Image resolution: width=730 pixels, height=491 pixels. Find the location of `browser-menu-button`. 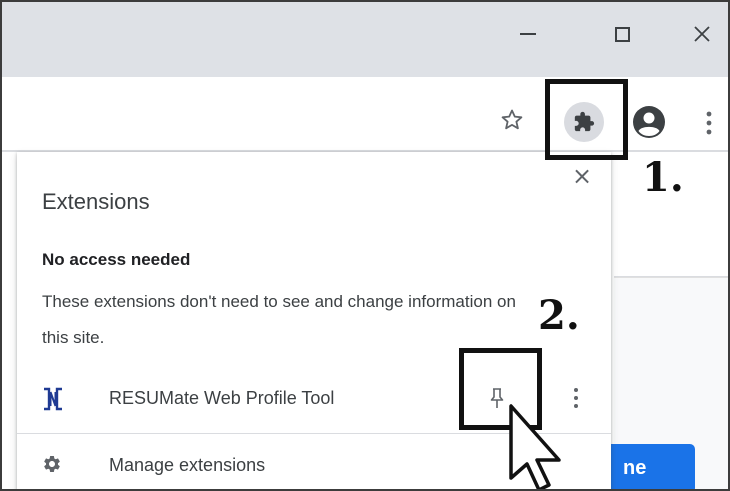

browser-menu-button is located at coordinates (709, 123).